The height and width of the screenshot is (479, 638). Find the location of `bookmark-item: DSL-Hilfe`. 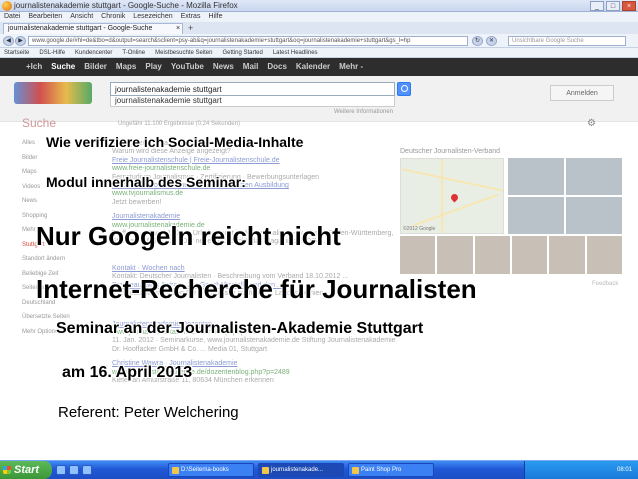

bookmark-item: DSL-Hilfe is located at coordinates (52, 52).